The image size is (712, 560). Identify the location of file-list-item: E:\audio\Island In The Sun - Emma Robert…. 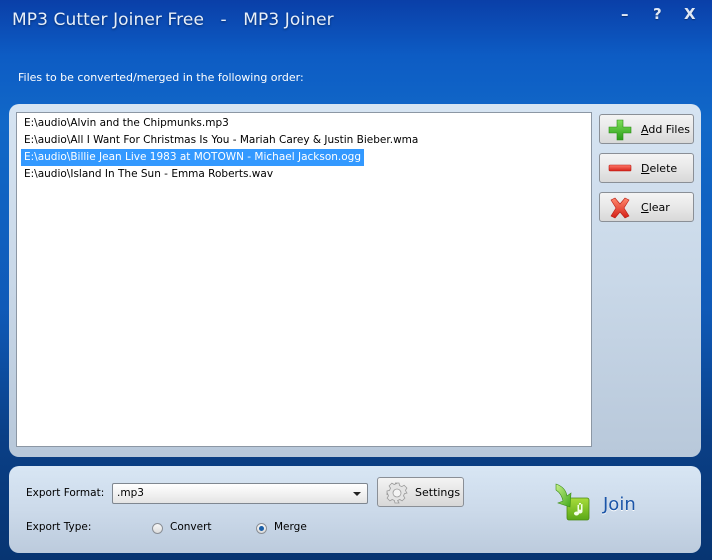
(148, 174).